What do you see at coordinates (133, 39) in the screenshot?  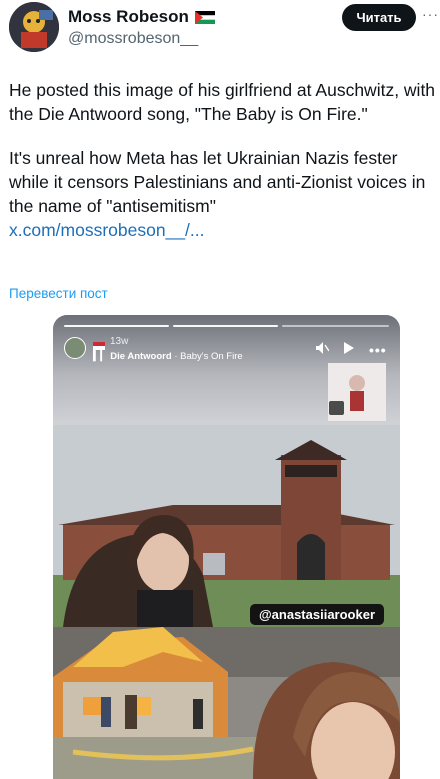 I see `author-handle: @mossrobeson__` at bounding box center [133, 39].